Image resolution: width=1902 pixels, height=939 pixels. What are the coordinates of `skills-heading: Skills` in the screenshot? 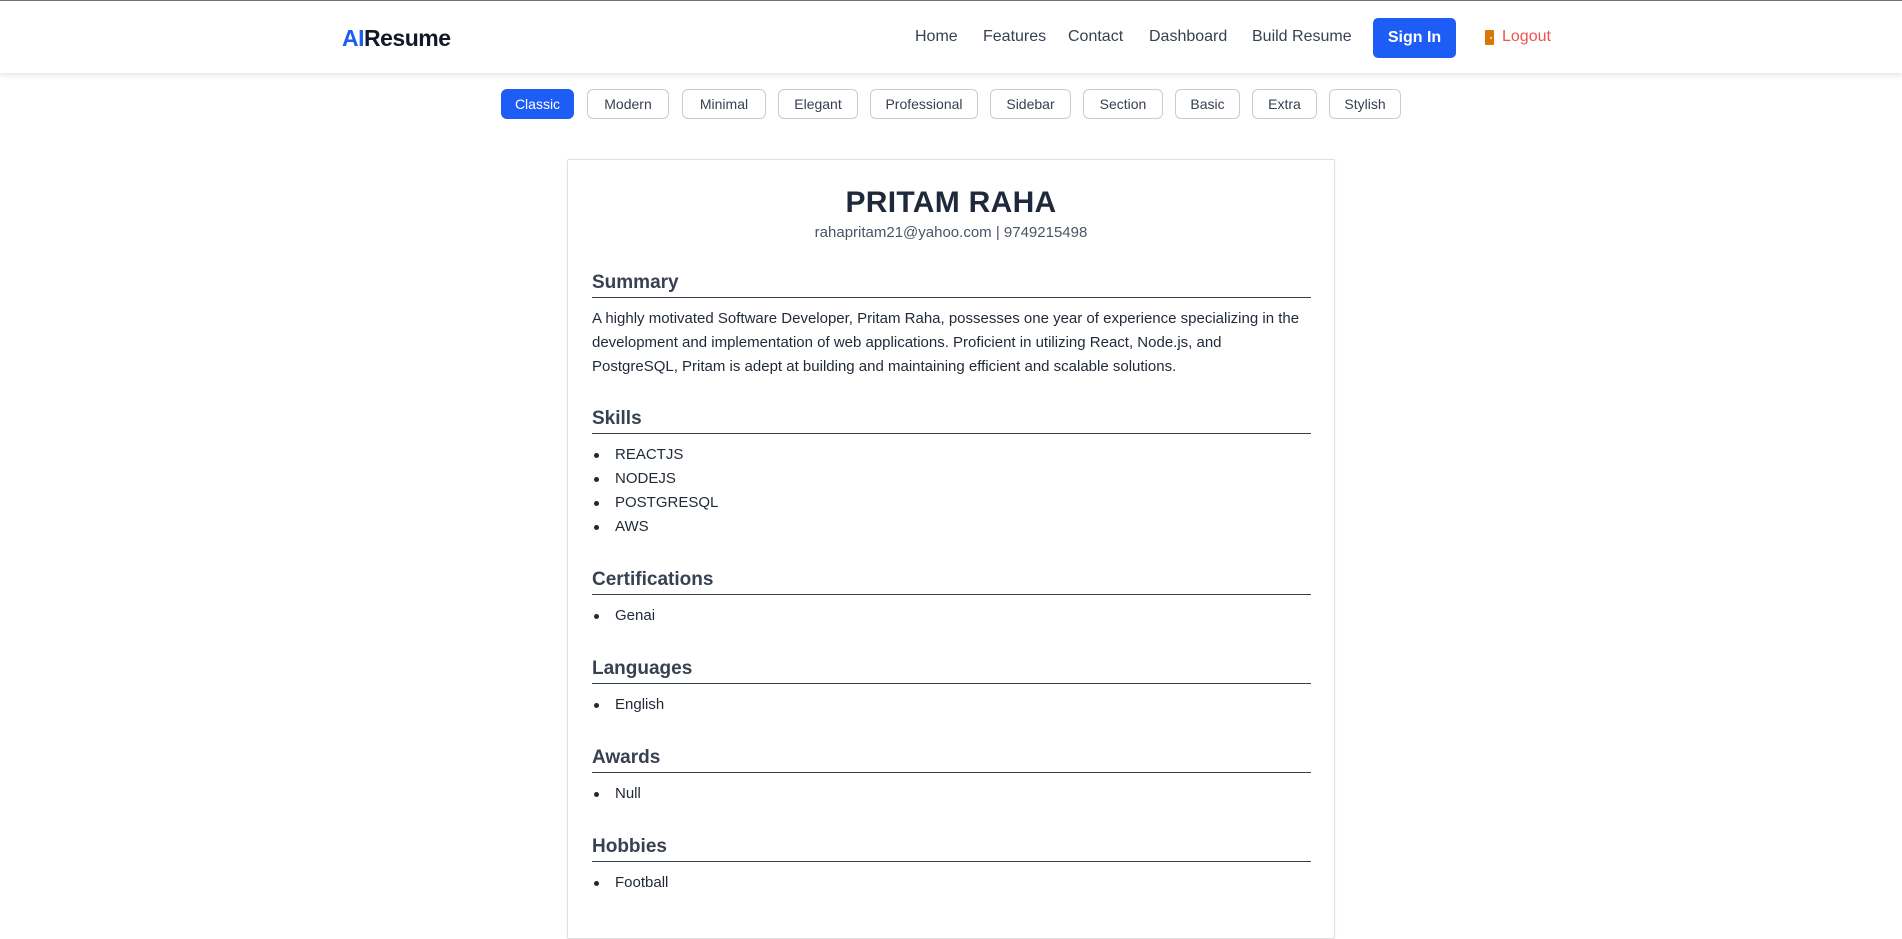 It's located at (951, 421).